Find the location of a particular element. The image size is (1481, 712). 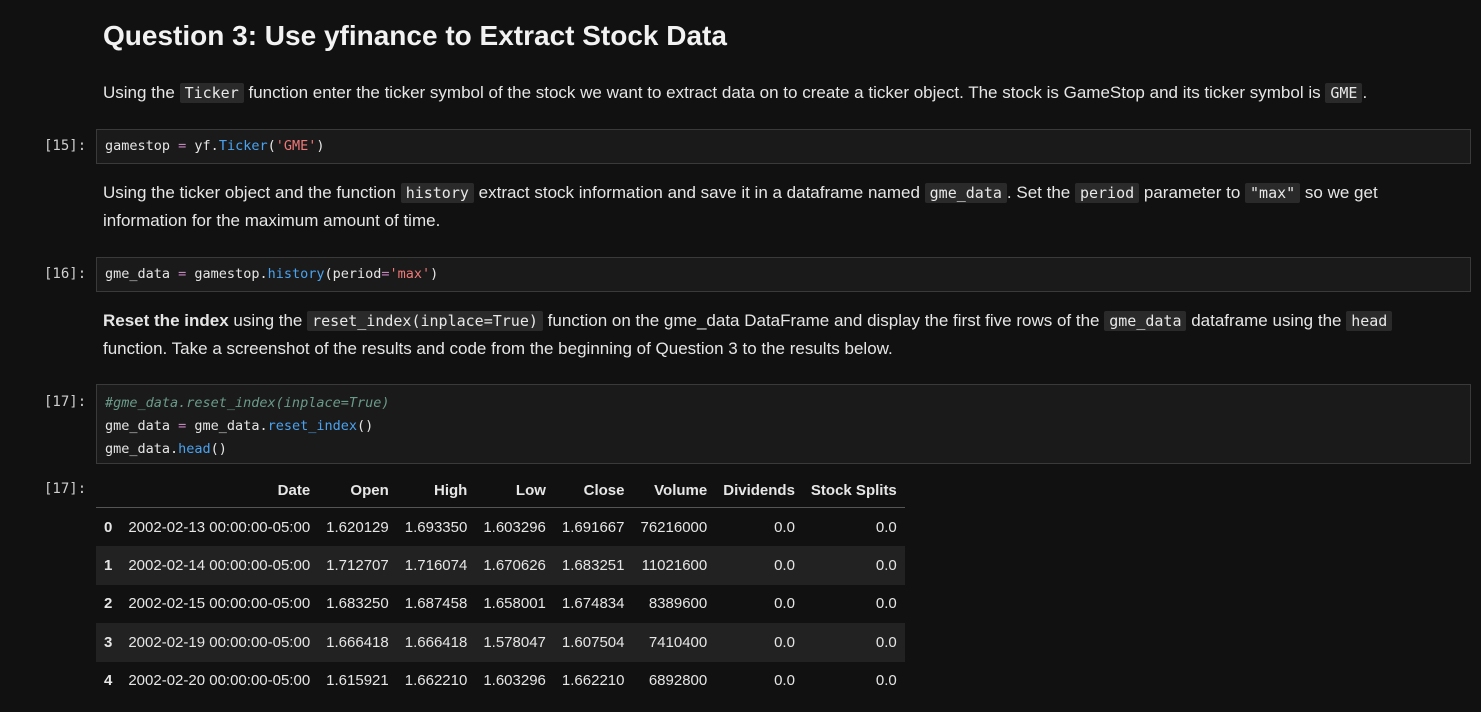

column-header: Volume is located at coordinates (674, 491).